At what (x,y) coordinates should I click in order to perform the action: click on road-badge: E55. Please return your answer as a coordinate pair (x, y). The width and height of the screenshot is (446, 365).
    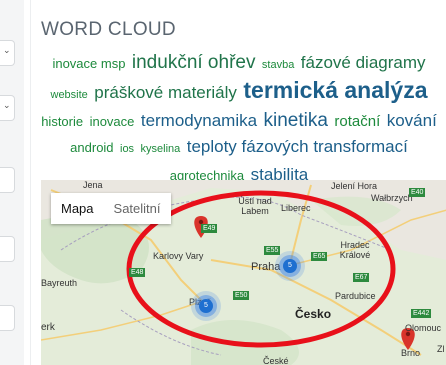
    Looking at the image, I should click on (272, 250).